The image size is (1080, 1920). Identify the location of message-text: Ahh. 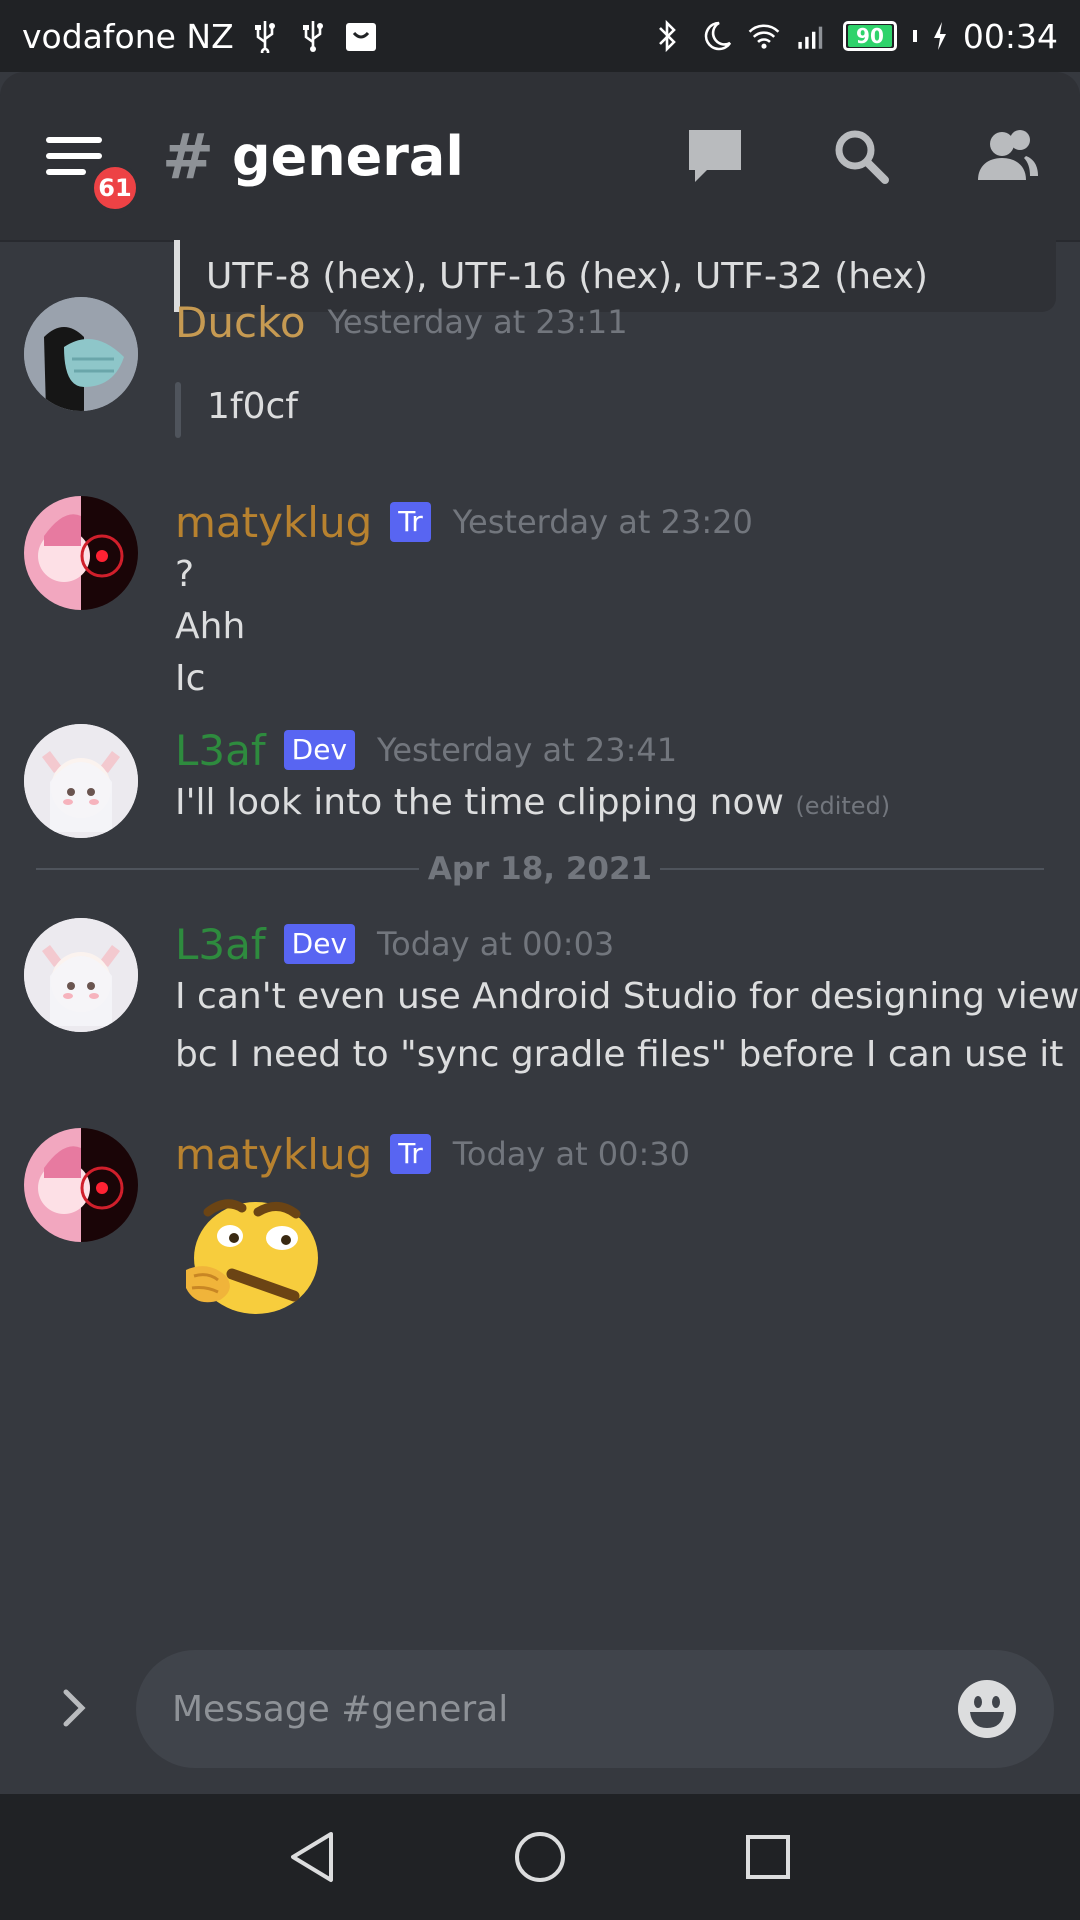
(210, 626).